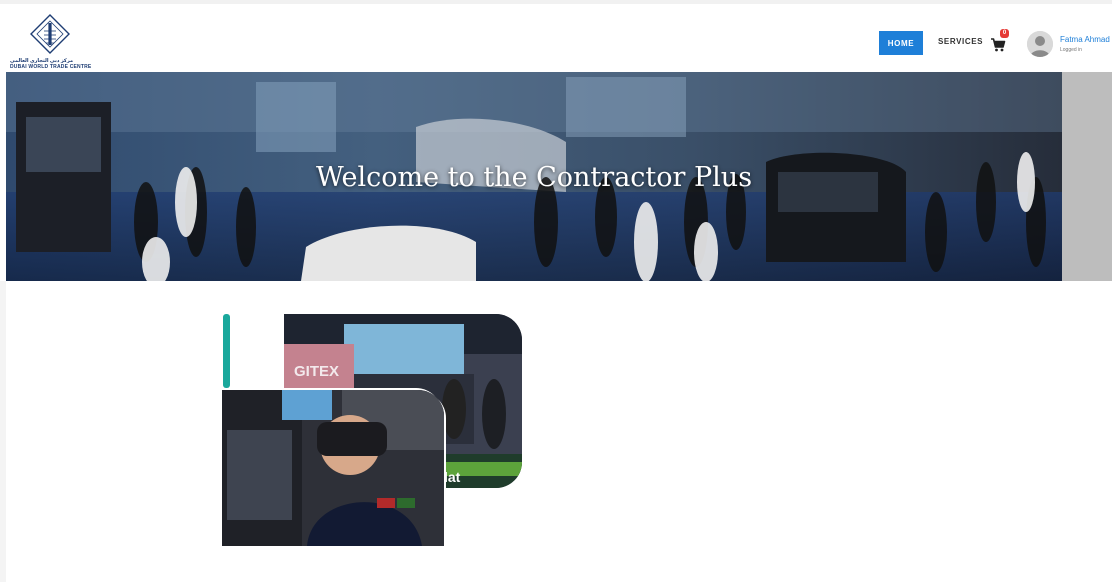 Image resolution: width=1112 pixels, height=582 pixels. Describe the element at coordinates (316, 371) in the screenshot. I see `gitex-sign-text: GITEX` at that location.